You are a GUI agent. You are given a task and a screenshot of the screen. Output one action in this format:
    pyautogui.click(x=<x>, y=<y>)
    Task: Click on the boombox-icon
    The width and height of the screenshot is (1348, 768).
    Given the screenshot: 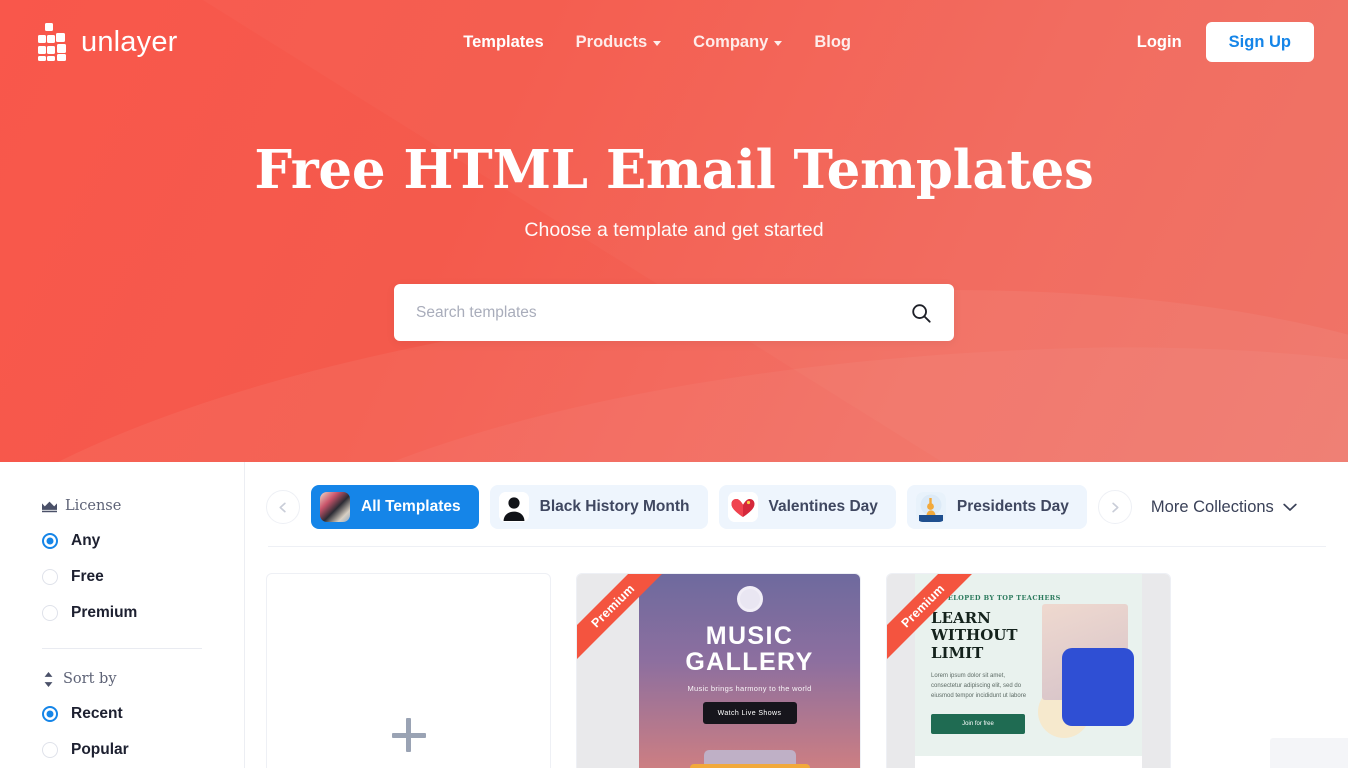 What is the action you would take?
    pyautogui.click(x=749, y=766)
    